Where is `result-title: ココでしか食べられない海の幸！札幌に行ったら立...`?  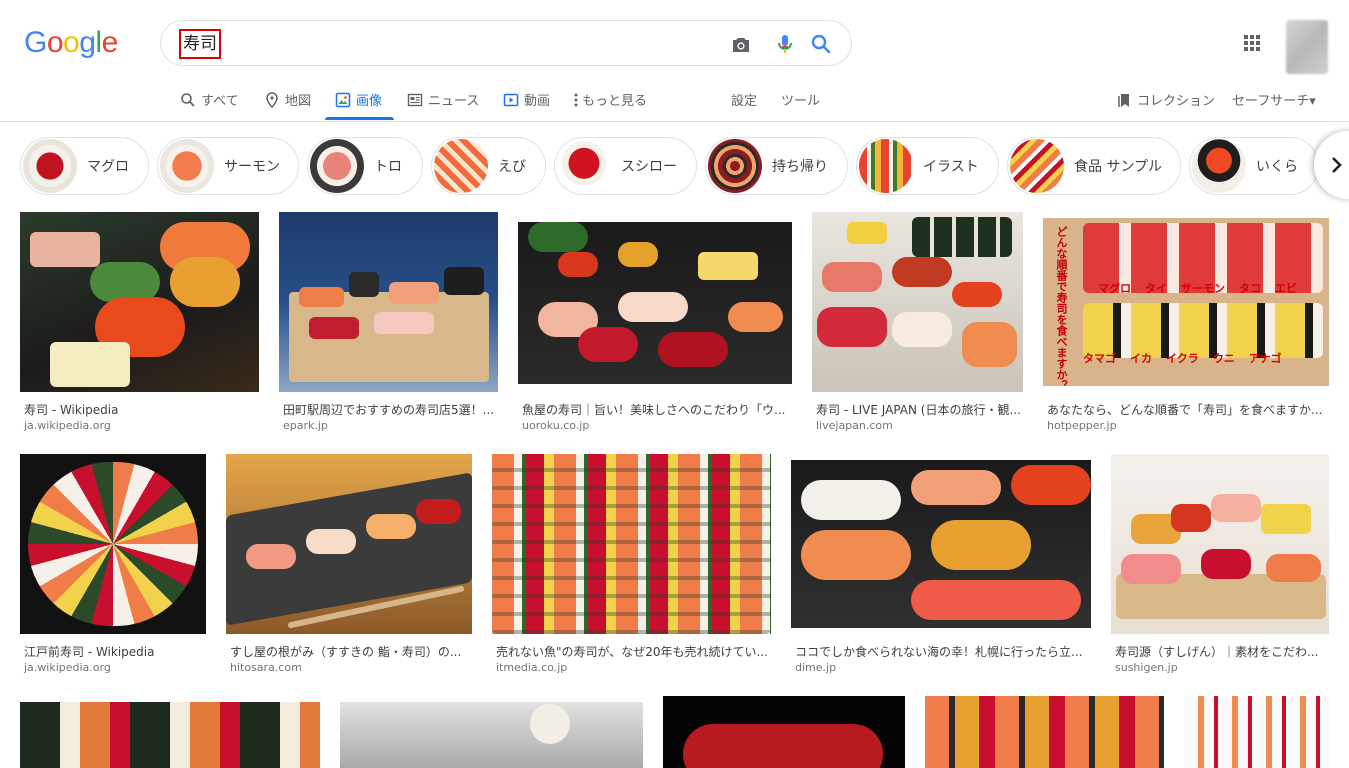
result-title: ココでしか食べられない海の幸！札幌に行ったら立... is located at coordinates (942, 651).